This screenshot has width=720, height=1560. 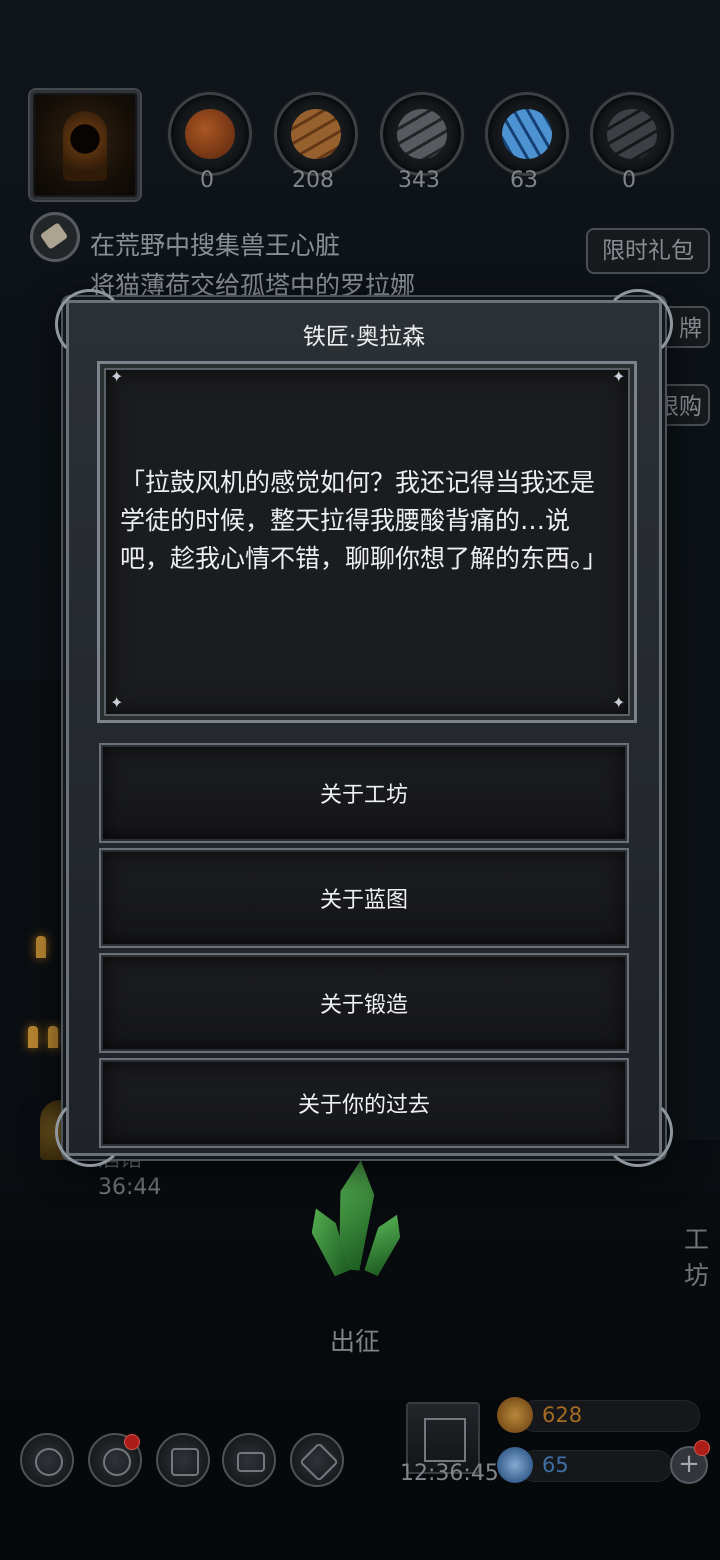 What do you see at coordinates (364, 793) in the screenshot?
I see `option-workshop-button: 关于工坊` at bounding box center [364, 793].